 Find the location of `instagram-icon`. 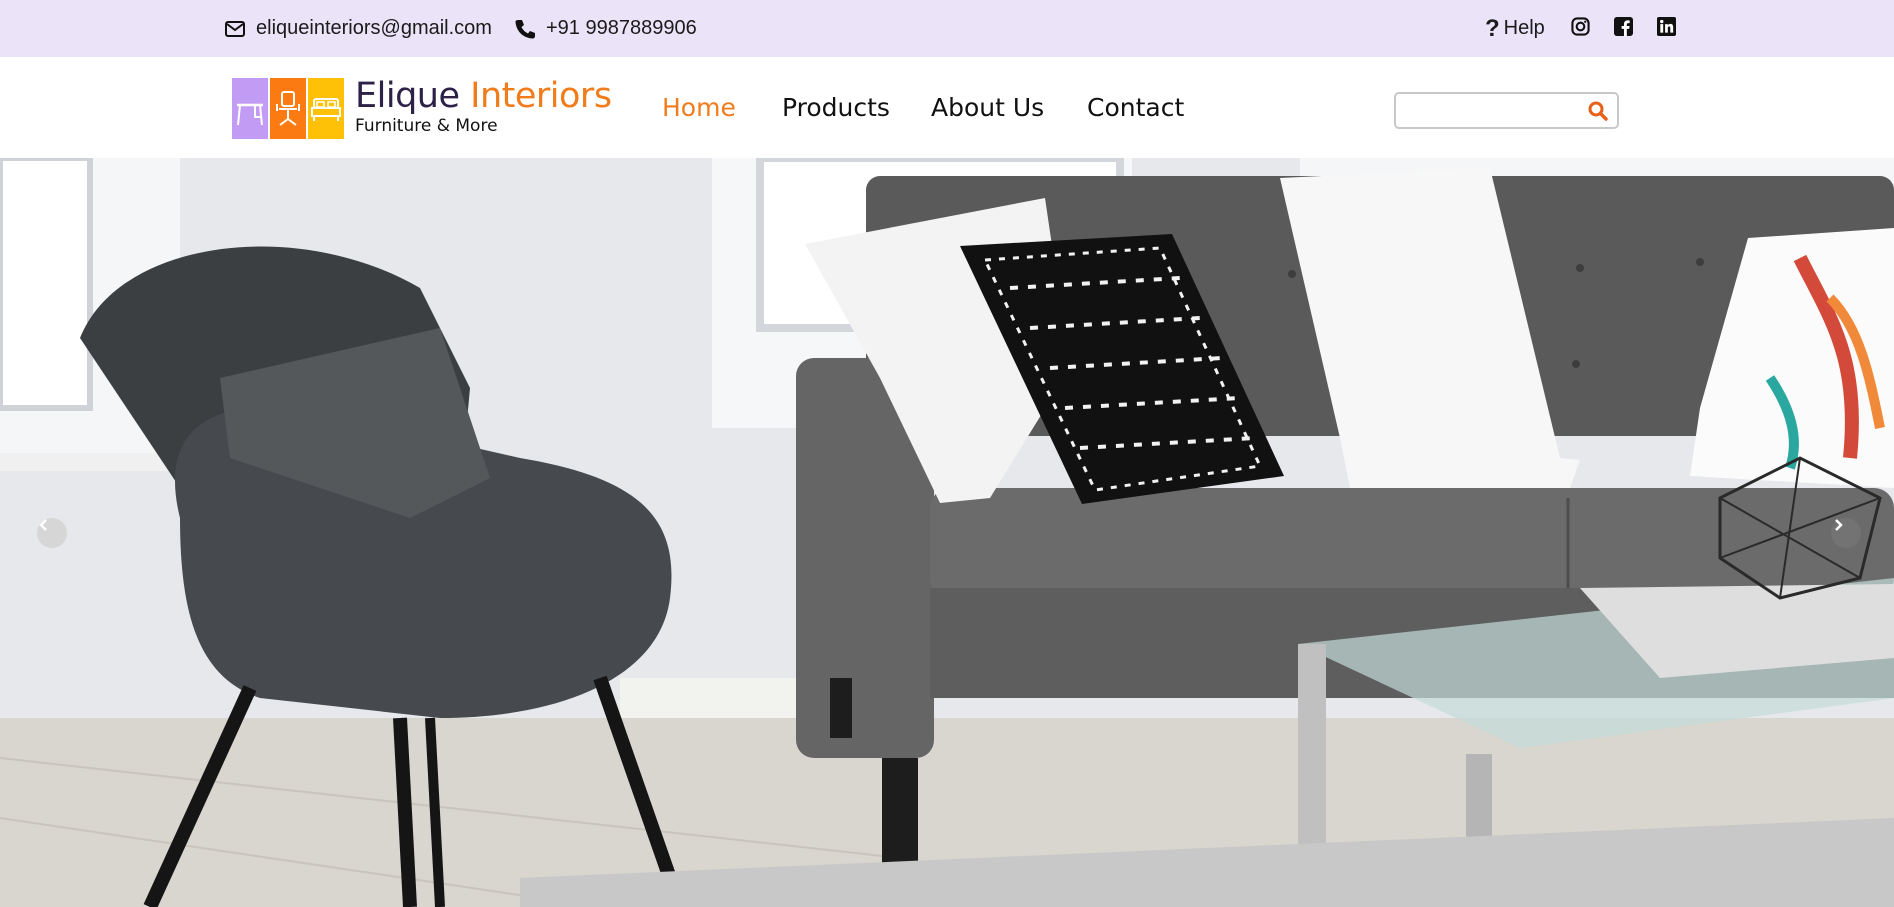

instagram-icon is located at coordinates (1580, 26).